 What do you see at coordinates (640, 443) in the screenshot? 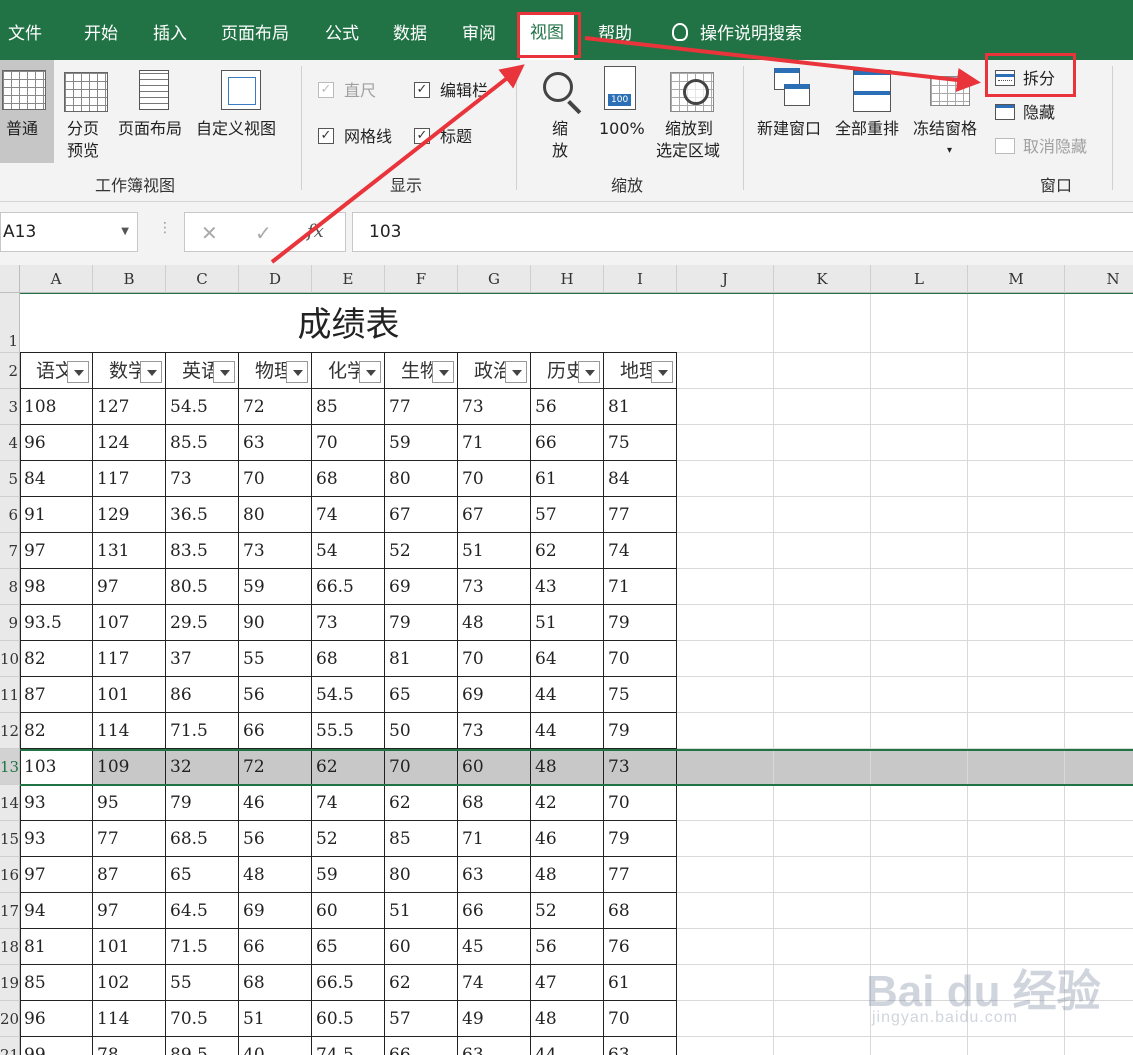
I see `table-cell: 75` at bounding box center [640, 443].